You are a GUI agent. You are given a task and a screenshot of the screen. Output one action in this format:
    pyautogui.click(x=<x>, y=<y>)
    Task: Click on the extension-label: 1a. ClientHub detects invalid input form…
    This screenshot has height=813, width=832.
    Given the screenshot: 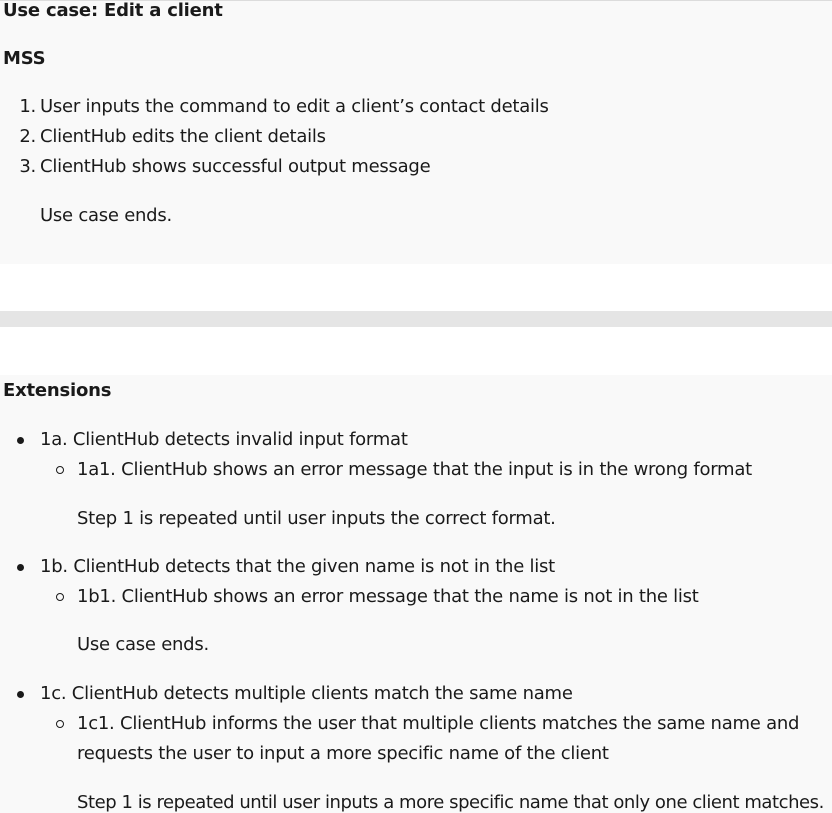 What is the action you would take?
    pyautogui.click(x=224, y=439)
    